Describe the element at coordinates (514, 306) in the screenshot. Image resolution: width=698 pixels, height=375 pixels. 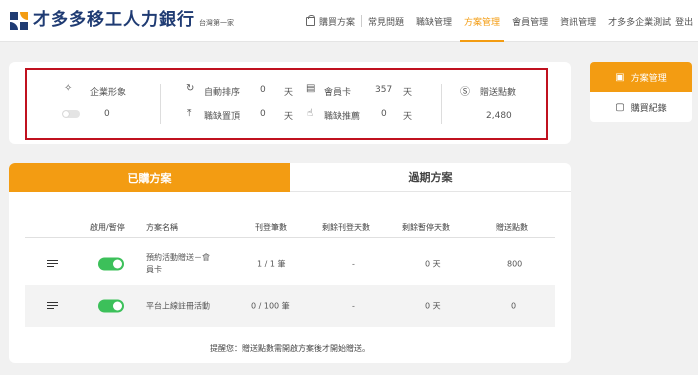
I see `gift-points: 0` at that location.